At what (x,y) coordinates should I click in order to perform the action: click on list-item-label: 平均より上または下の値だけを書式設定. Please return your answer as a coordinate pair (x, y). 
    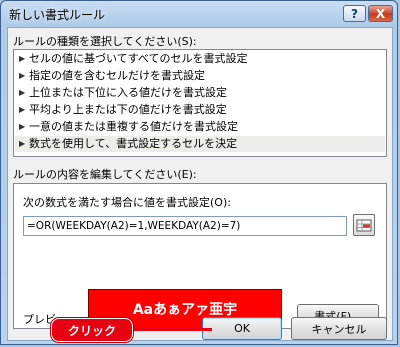
    Looking at the image, I should click on (128, 109).